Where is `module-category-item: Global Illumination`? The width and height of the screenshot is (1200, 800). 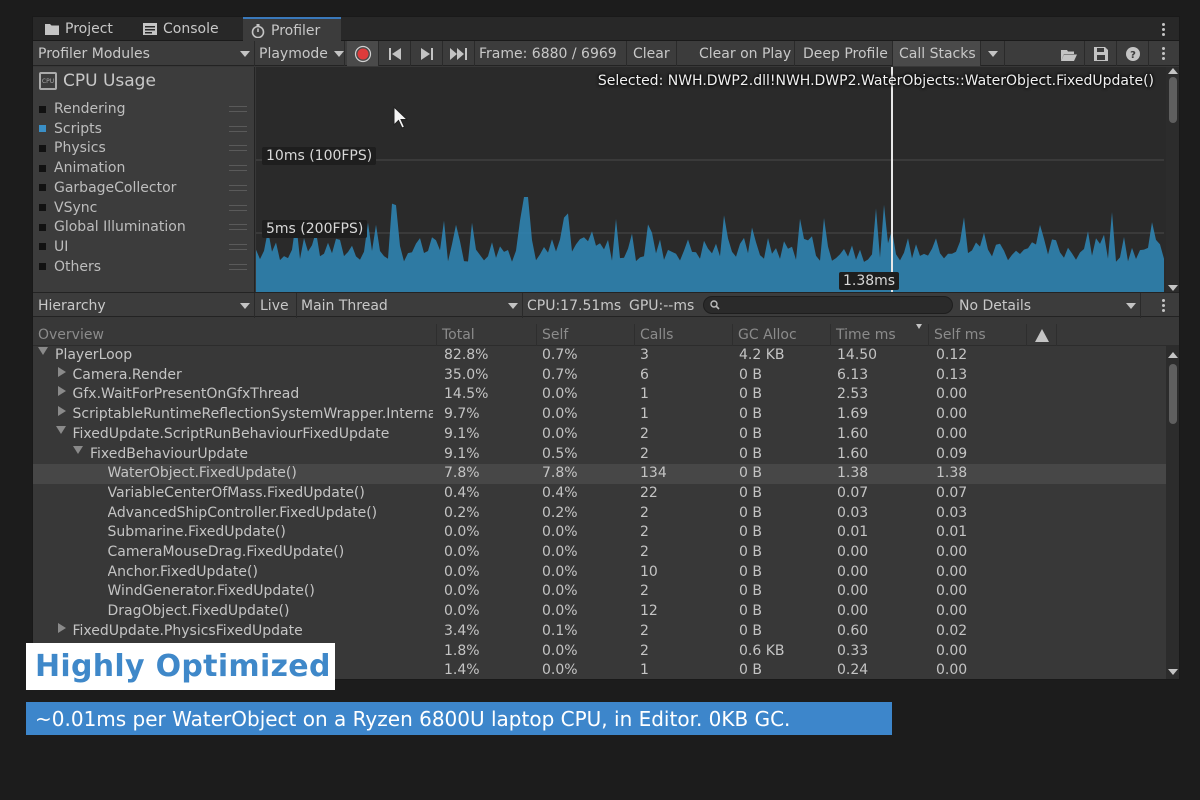 module-category-item: Global Illumination is located at coordinates (143, 227).